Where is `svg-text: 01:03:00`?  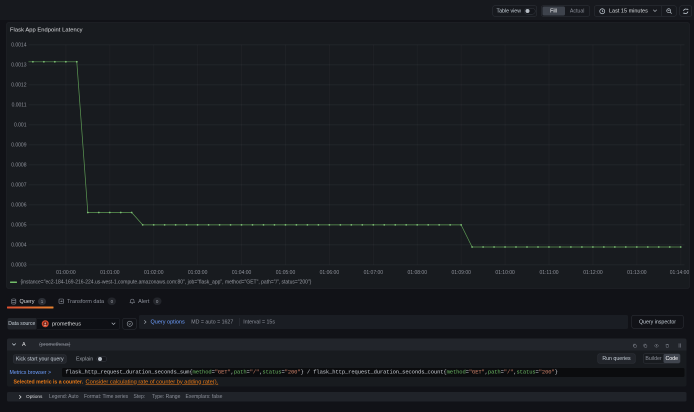
svg-text: 01:03:00 is located at coordinates (198, 273).